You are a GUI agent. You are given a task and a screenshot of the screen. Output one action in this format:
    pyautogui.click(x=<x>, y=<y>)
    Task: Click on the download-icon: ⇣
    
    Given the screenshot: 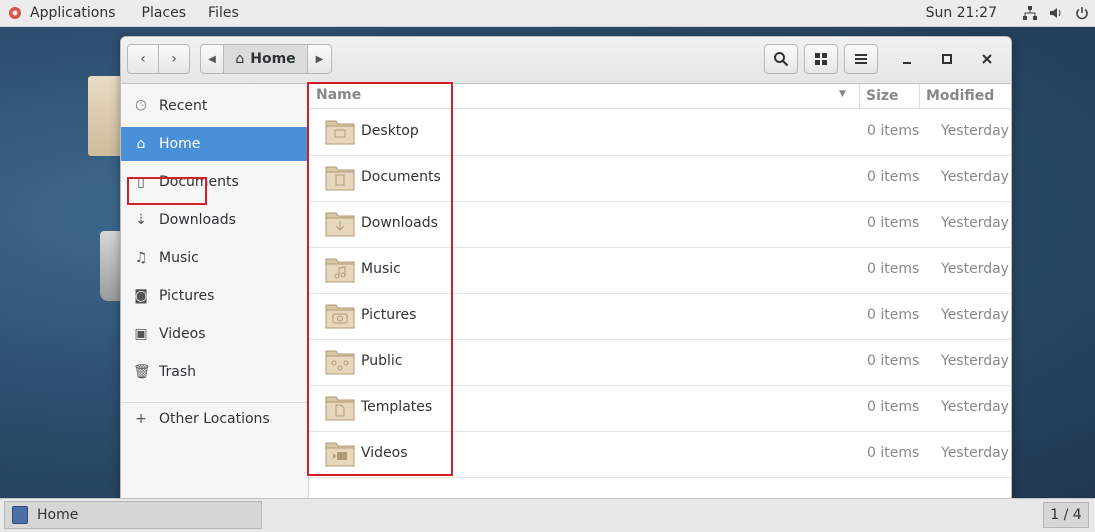 What is the action you would take?
    pyautogui.click(x=141, y=220)
    